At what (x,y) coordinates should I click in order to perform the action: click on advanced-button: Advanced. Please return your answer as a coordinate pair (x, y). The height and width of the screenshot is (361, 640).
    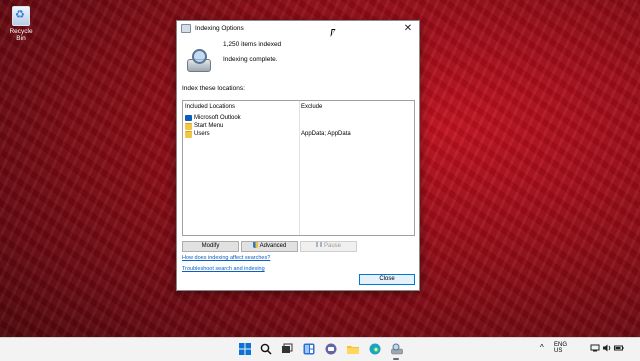
    Looking at the image, I should click on (269, 246).